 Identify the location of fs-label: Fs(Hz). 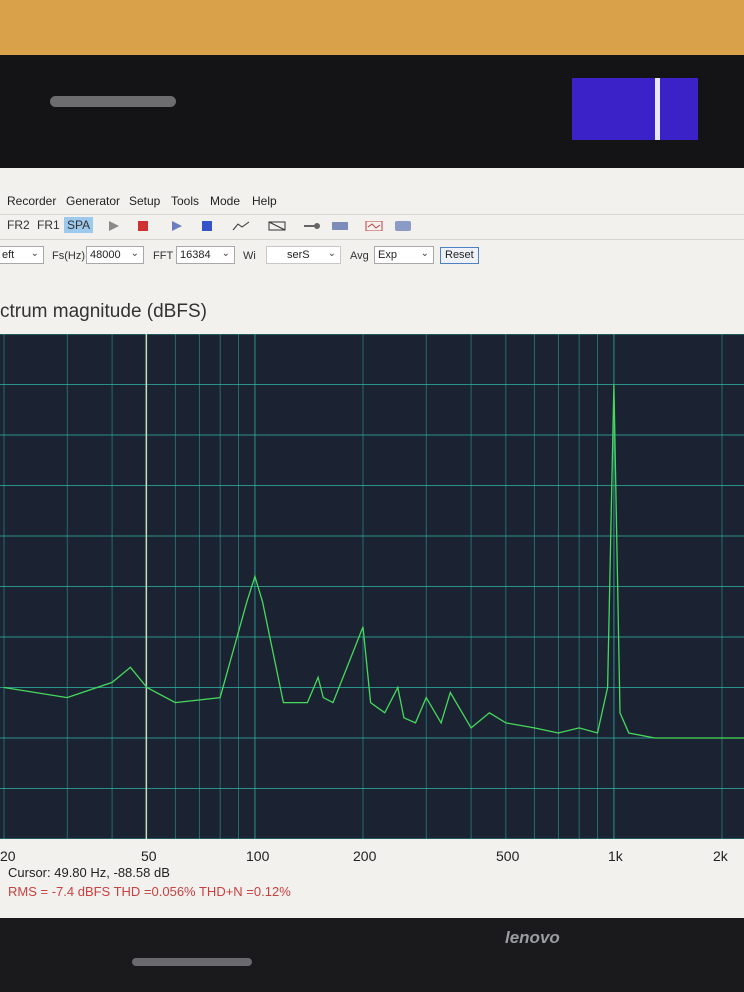
(68, 256).